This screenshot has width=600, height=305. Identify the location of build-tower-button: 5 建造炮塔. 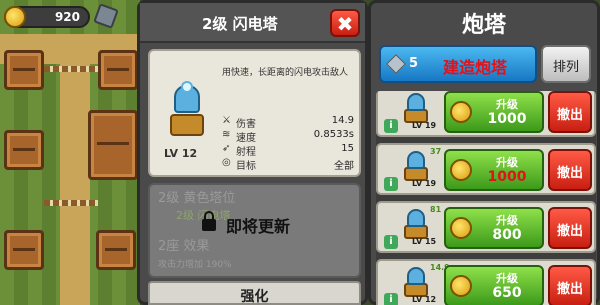
(458, 64).